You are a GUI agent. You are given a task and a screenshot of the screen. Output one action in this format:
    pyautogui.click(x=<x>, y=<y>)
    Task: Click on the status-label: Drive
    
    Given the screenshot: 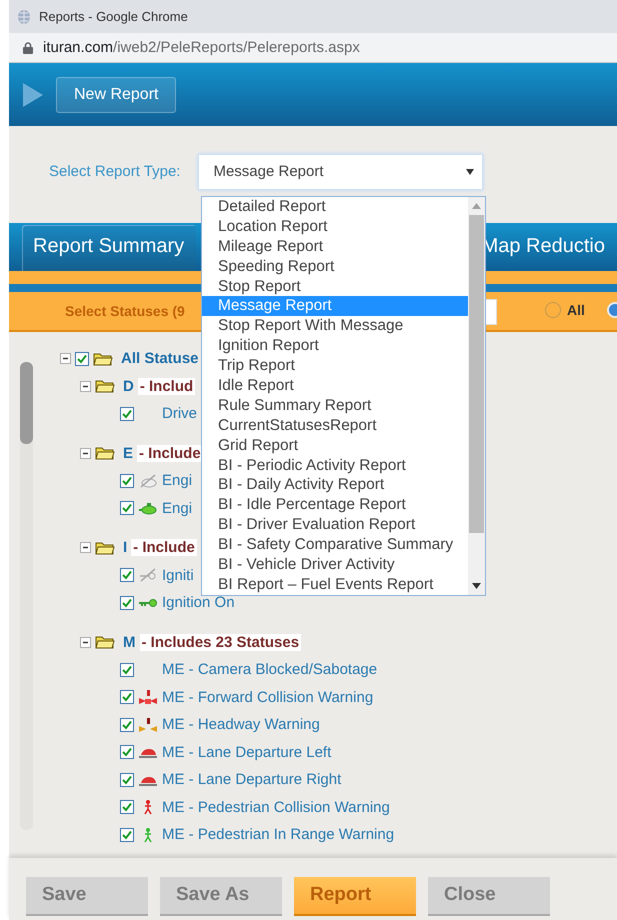 What is the action you would take?
    pyautogui.click(x=180, y=413)
    